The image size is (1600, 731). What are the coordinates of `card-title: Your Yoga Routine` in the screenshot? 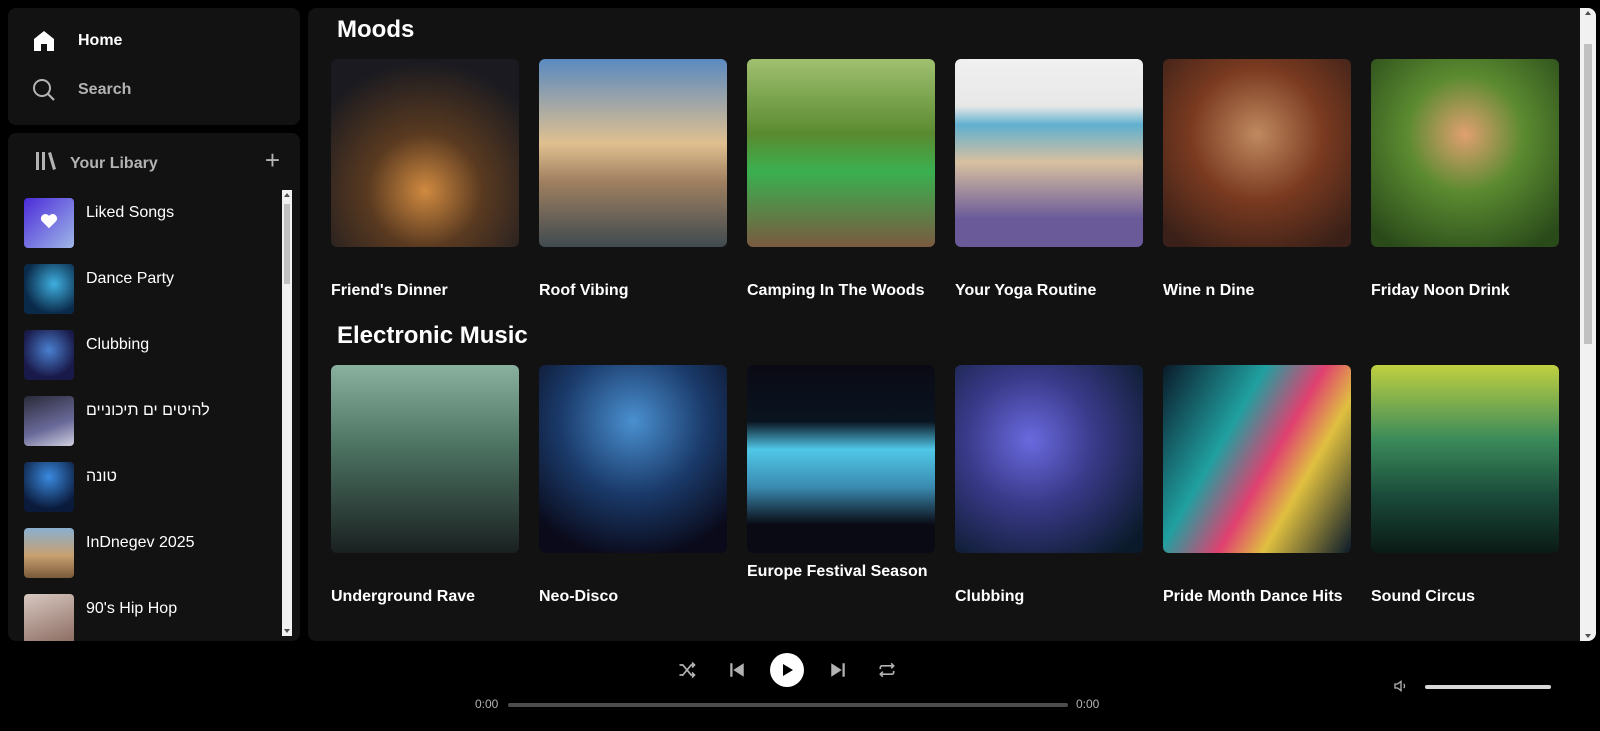 It's located at (1026, 290).